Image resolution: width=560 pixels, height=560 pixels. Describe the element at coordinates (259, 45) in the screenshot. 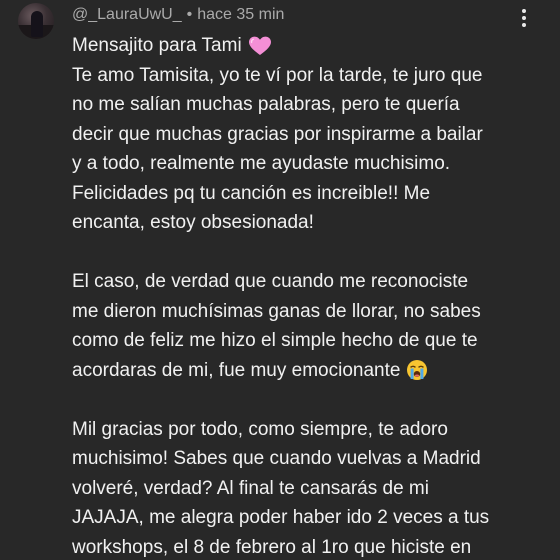

I see `pink-heart-emoji` at that location.